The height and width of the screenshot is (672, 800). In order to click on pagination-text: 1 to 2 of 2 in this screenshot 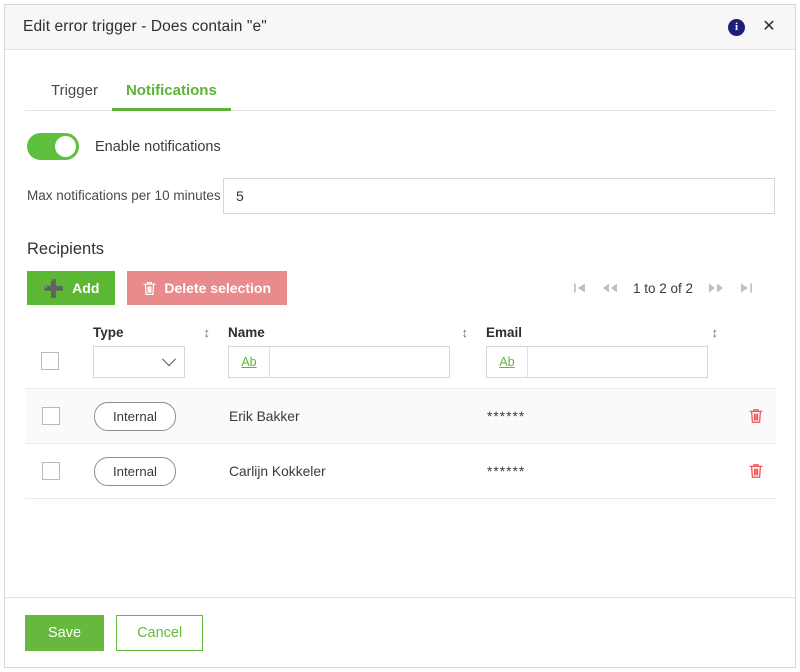, I will do `click(662, 288)`.